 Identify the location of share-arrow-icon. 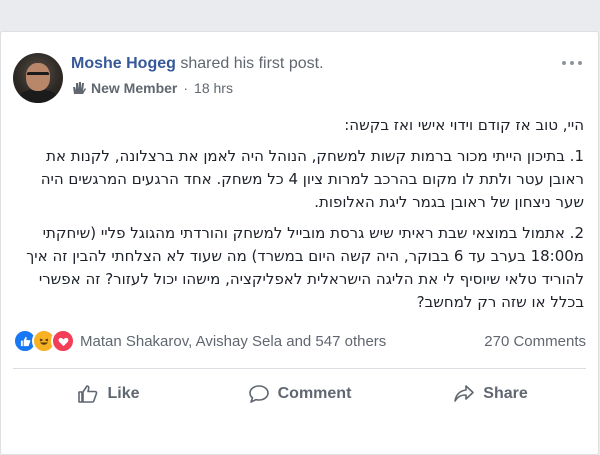
(464, 393).